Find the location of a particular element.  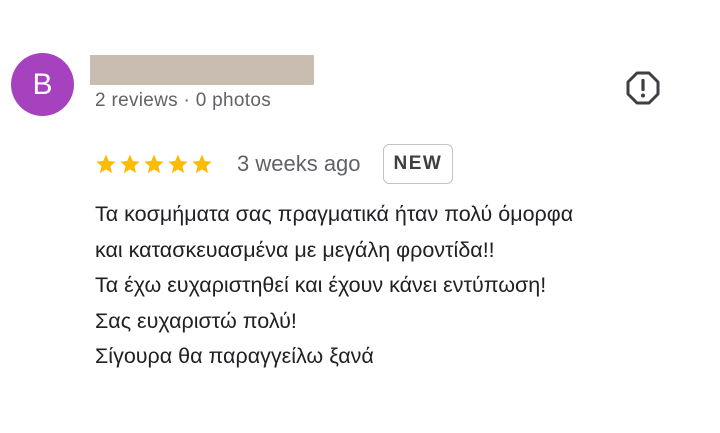

exclamation-octagon-icon is located at coordinates (643, 88).